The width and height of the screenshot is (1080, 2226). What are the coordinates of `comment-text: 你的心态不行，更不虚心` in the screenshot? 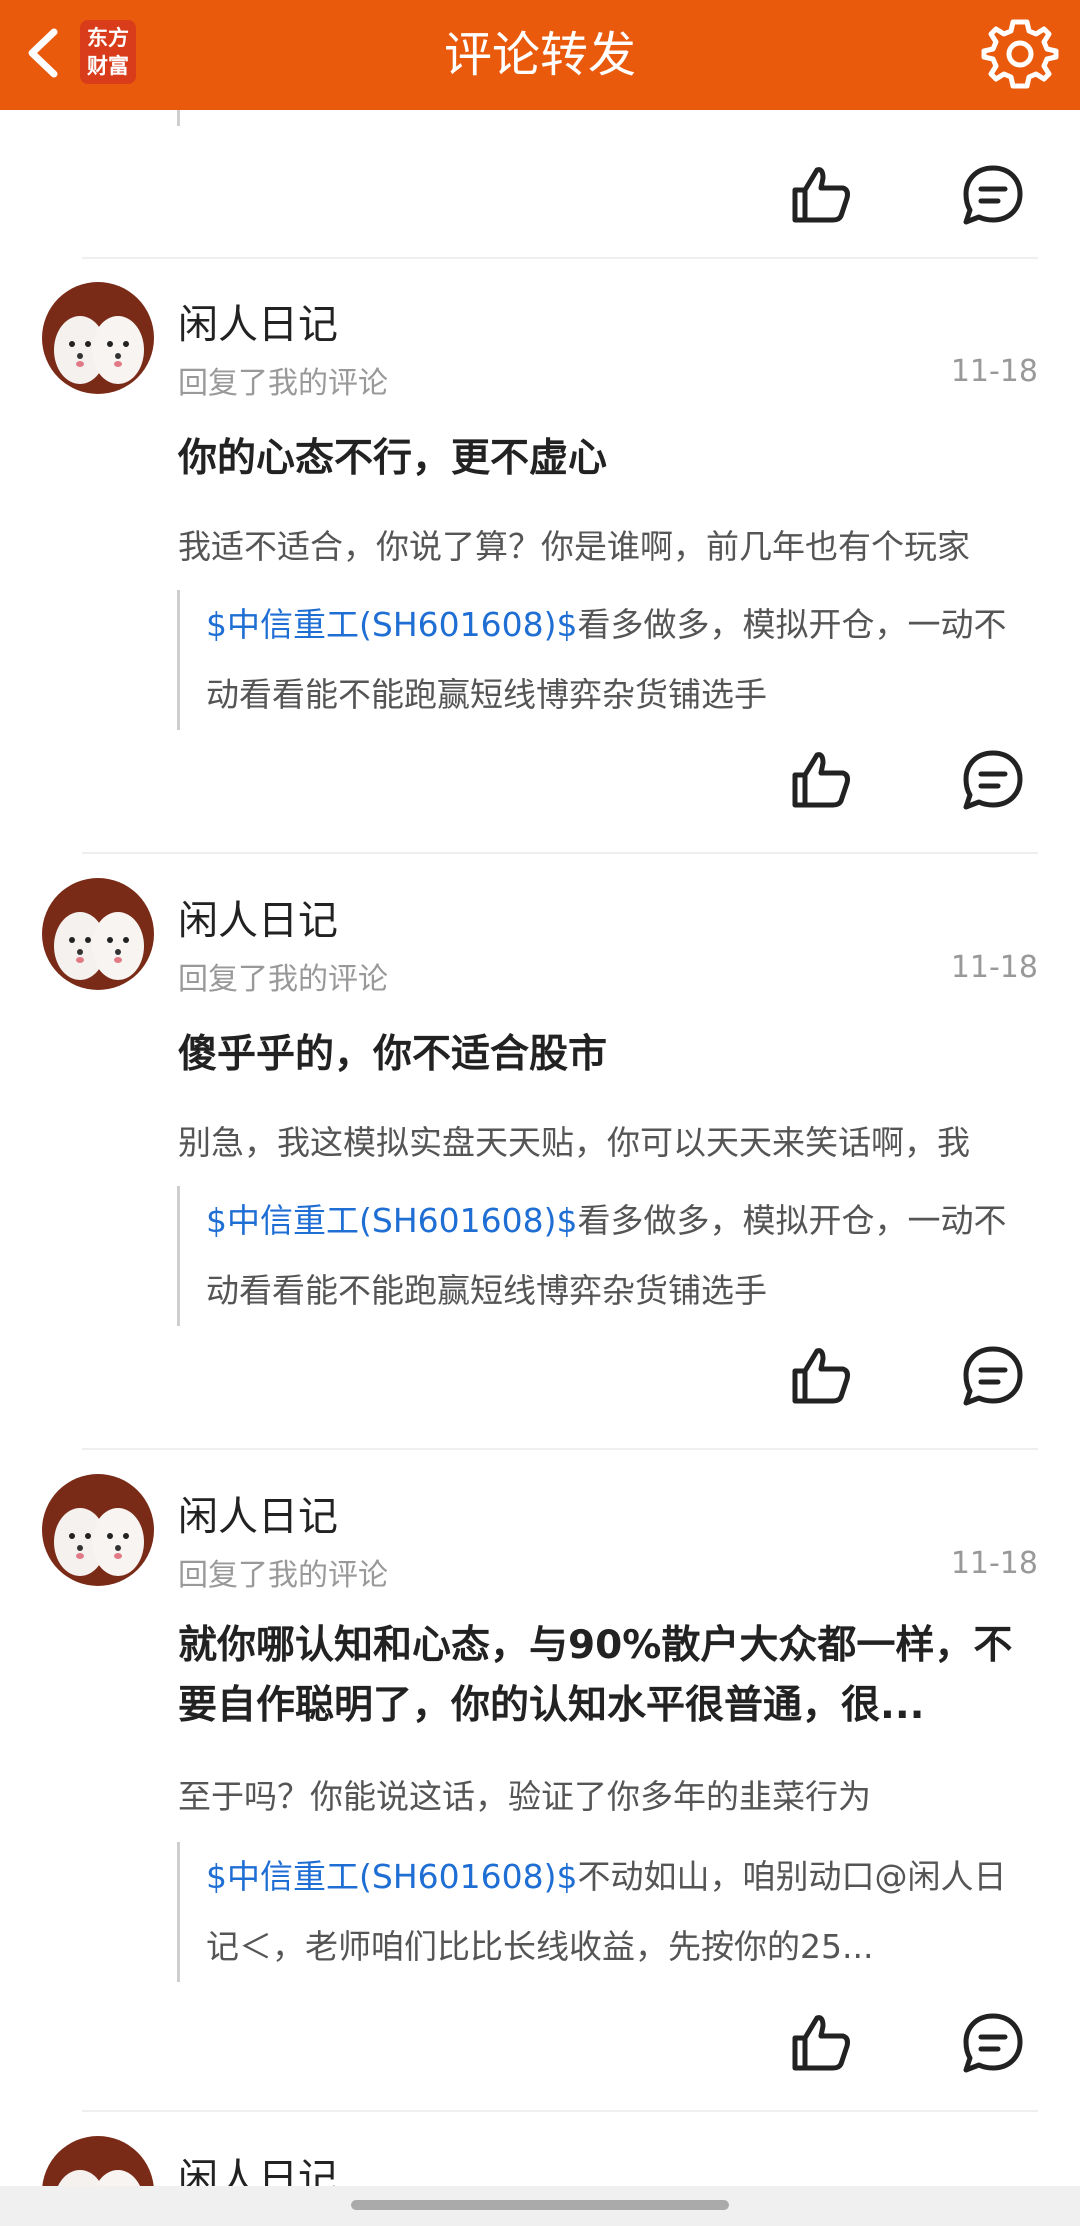 It's located at (393, 458).